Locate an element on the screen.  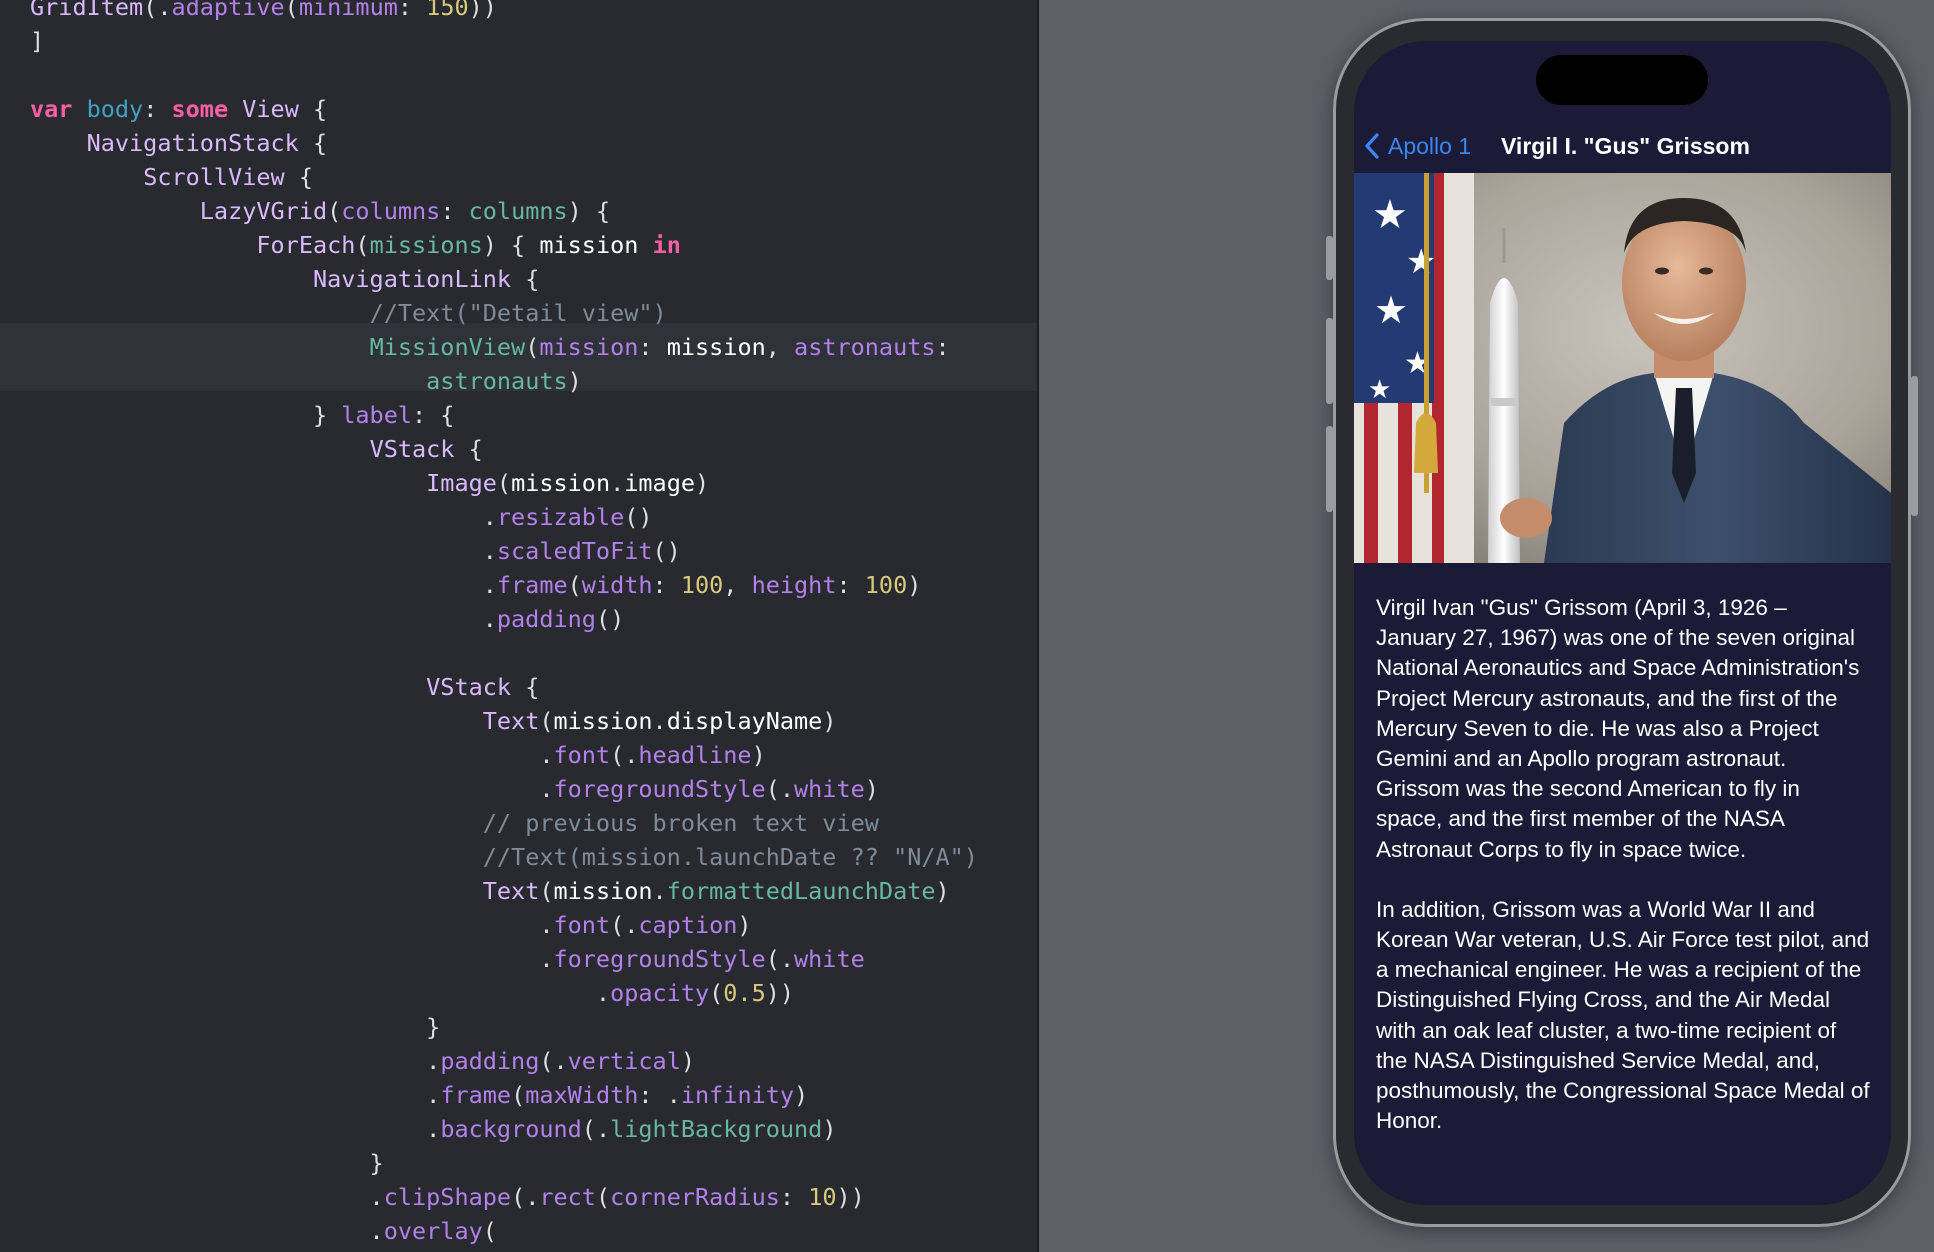
code-token: astronauts is located at coordinates (497, 381).